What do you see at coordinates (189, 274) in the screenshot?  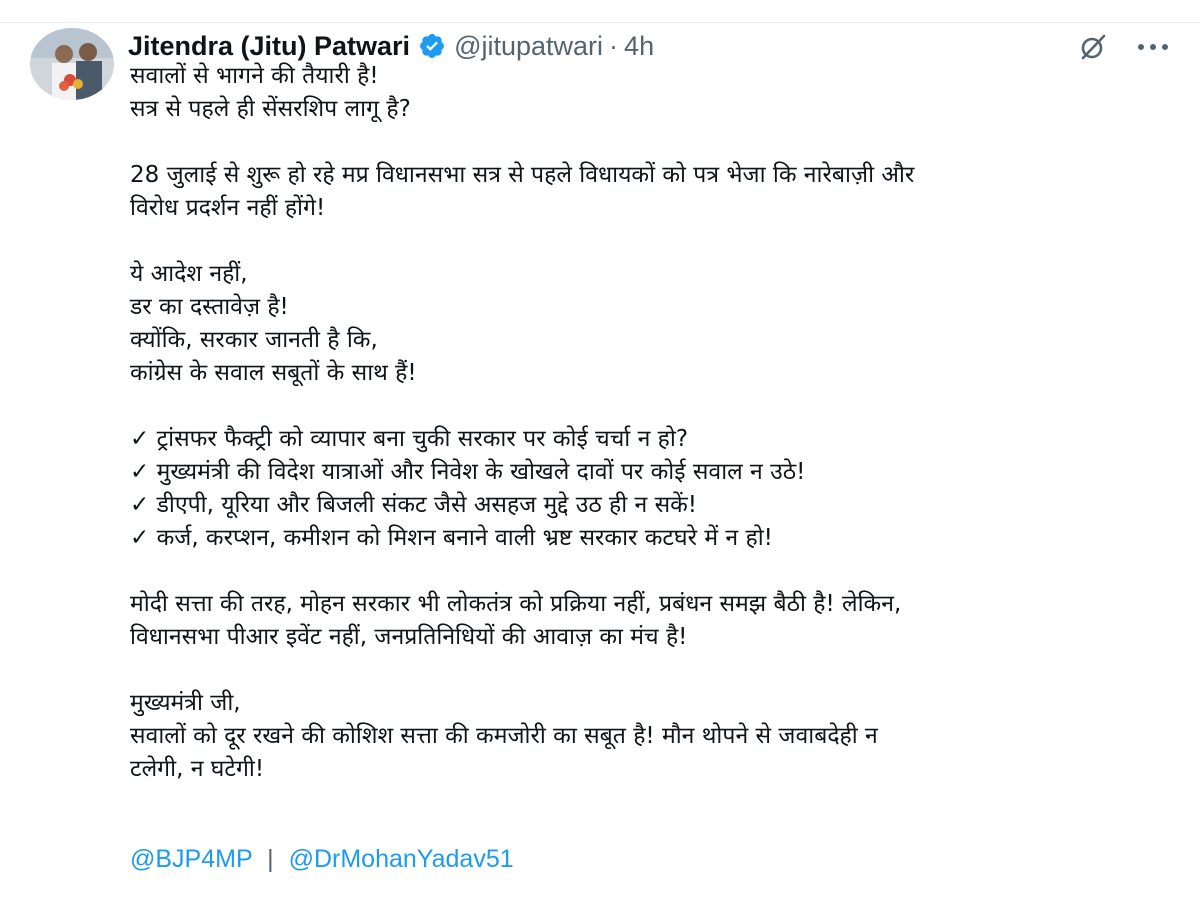 I see `tweet-text-line: ये आदेश नहीं,` at bounding box center [189, 274].